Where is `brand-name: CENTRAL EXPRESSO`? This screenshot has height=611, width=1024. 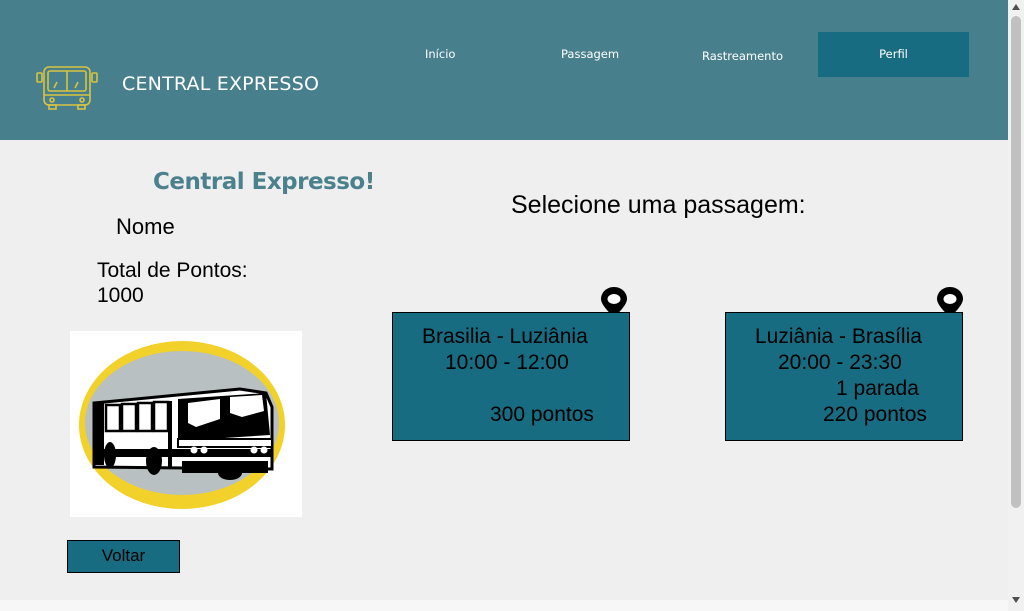
brand-name: CENTRAL EXPRESSO is located at coordinates (221, 84).